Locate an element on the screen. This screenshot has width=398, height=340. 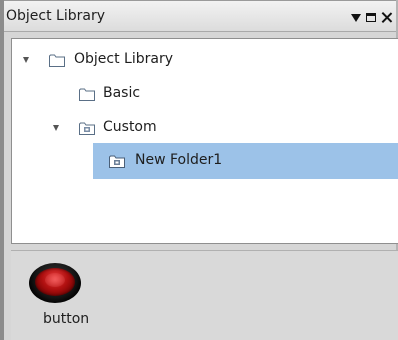
red-round-button-icon is located at coordinates (55, 283).